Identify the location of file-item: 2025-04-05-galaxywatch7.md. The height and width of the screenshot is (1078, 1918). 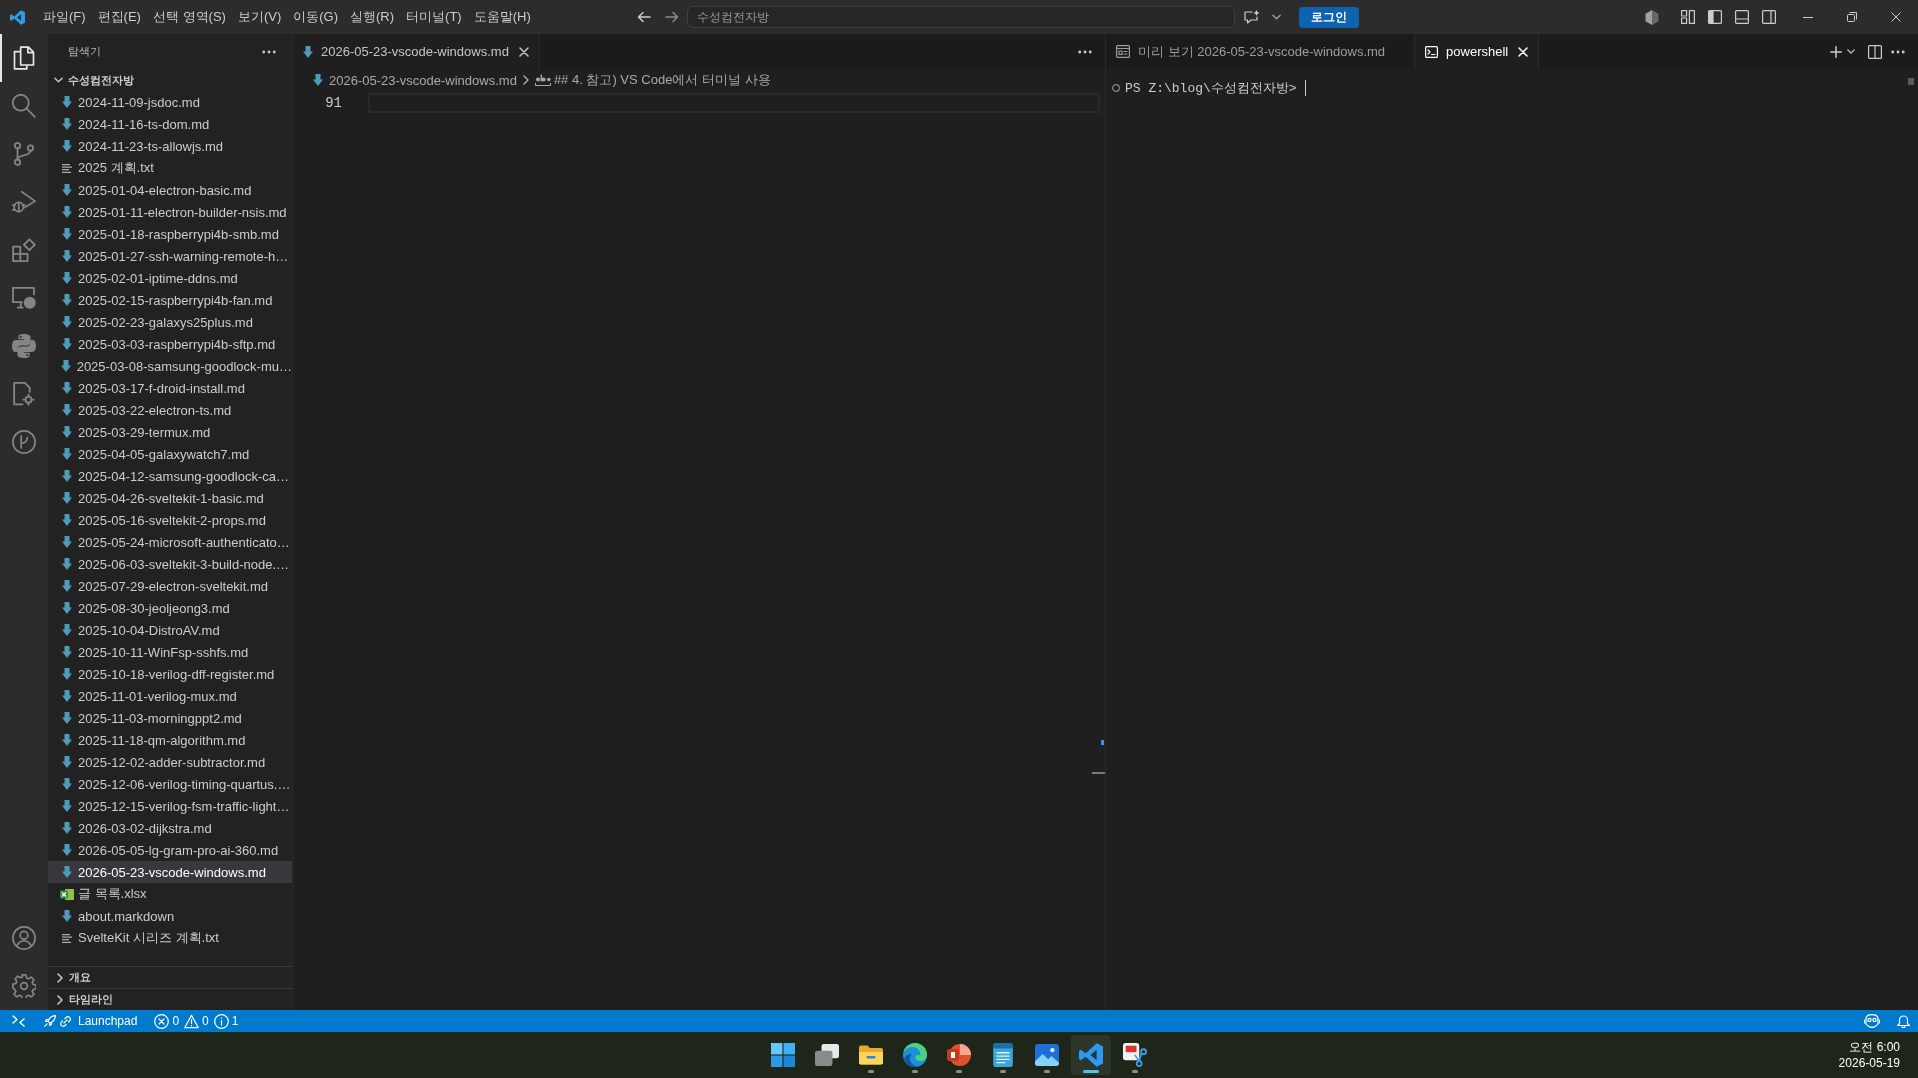
(170, 454).